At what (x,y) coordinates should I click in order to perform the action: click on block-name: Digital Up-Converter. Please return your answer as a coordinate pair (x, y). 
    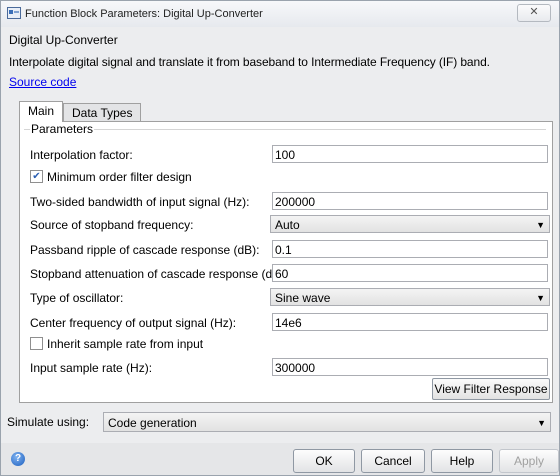
    Looking at the image, I should click on (63, 40).